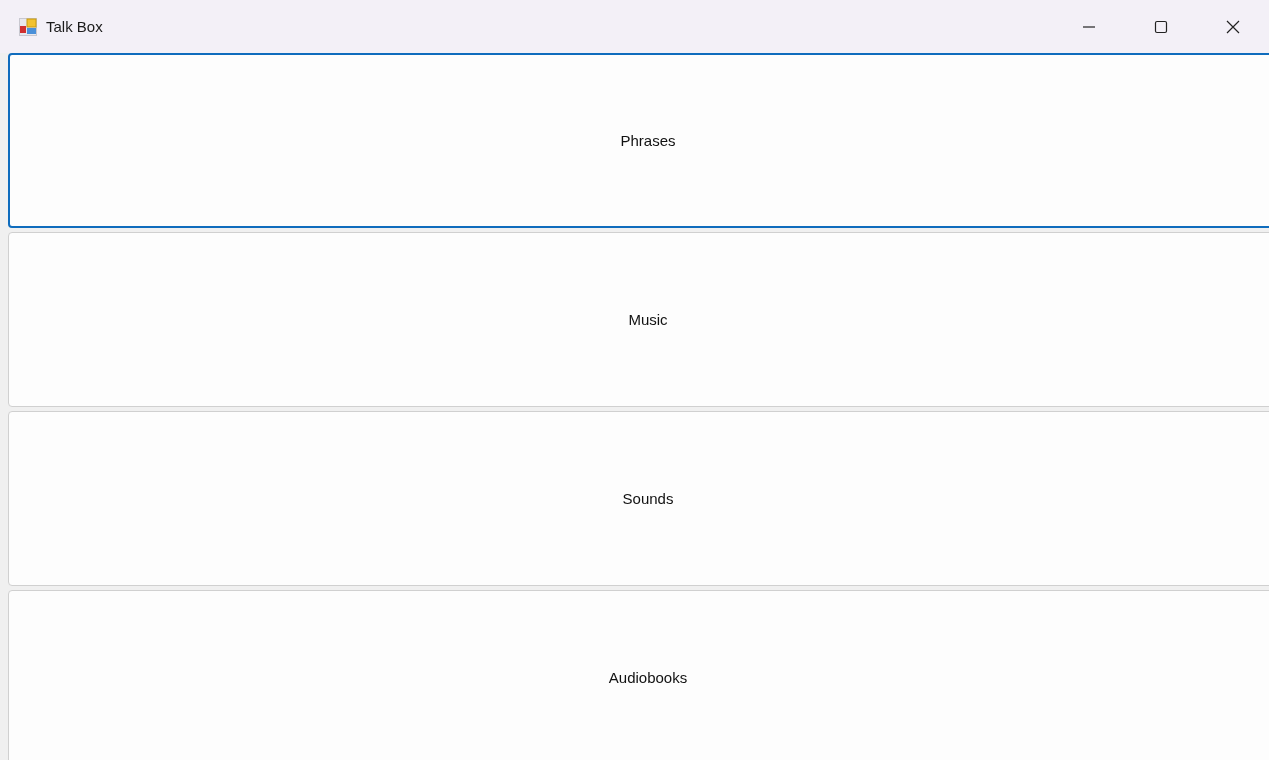 Image resolution: width=1269 pixels, height=760 pixels. I want to click on maximize-icon, so click(1161, 26).